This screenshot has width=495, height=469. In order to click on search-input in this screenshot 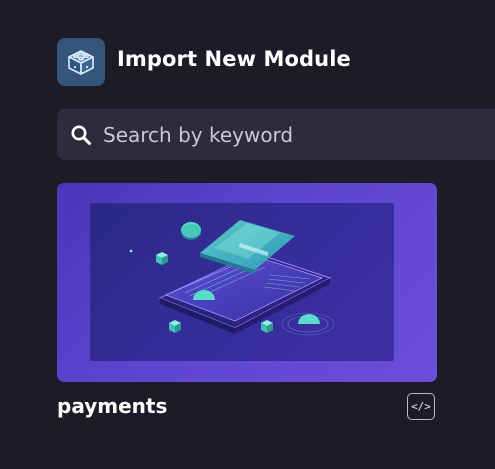, I will do `click(293, 134)`.